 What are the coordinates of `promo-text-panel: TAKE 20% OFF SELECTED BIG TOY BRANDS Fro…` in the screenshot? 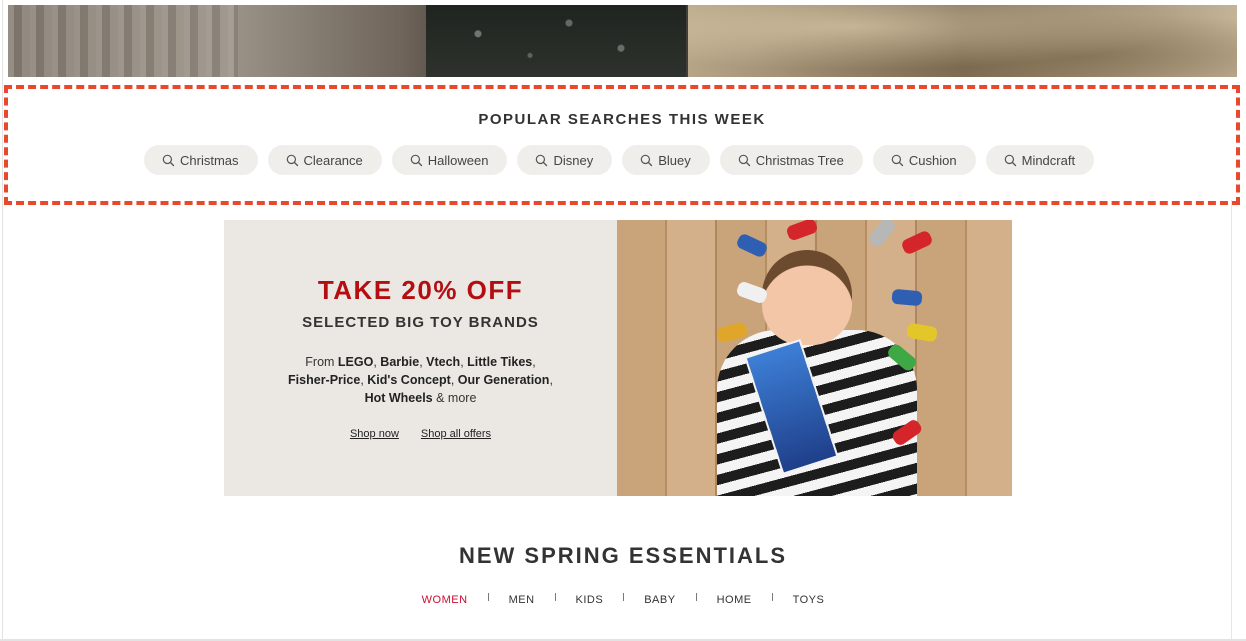 It's located at (420, 358).